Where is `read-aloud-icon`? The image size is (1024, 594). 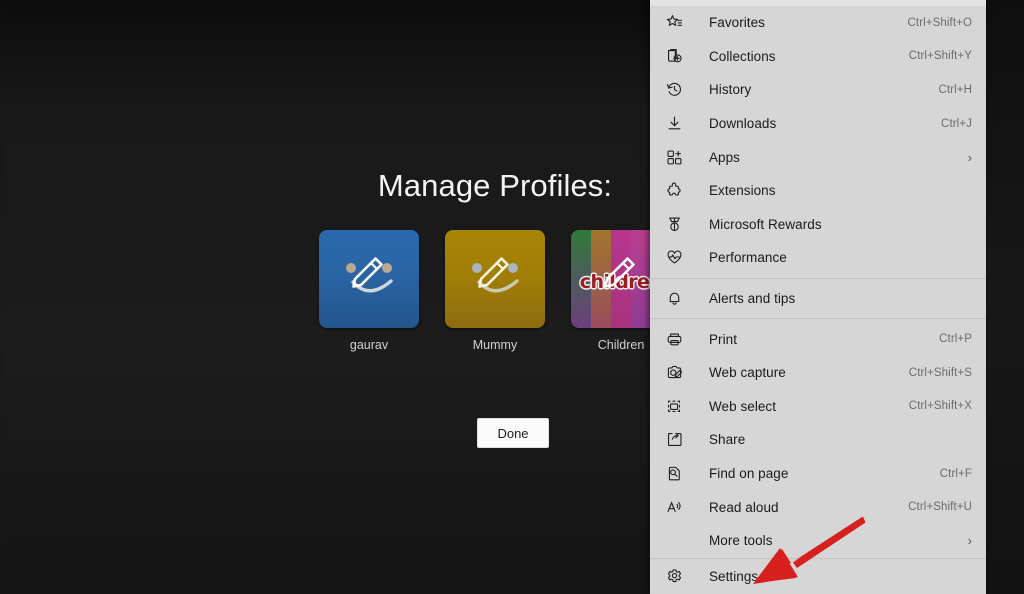
read-aloud-icon is located at coordinates (679, 507).